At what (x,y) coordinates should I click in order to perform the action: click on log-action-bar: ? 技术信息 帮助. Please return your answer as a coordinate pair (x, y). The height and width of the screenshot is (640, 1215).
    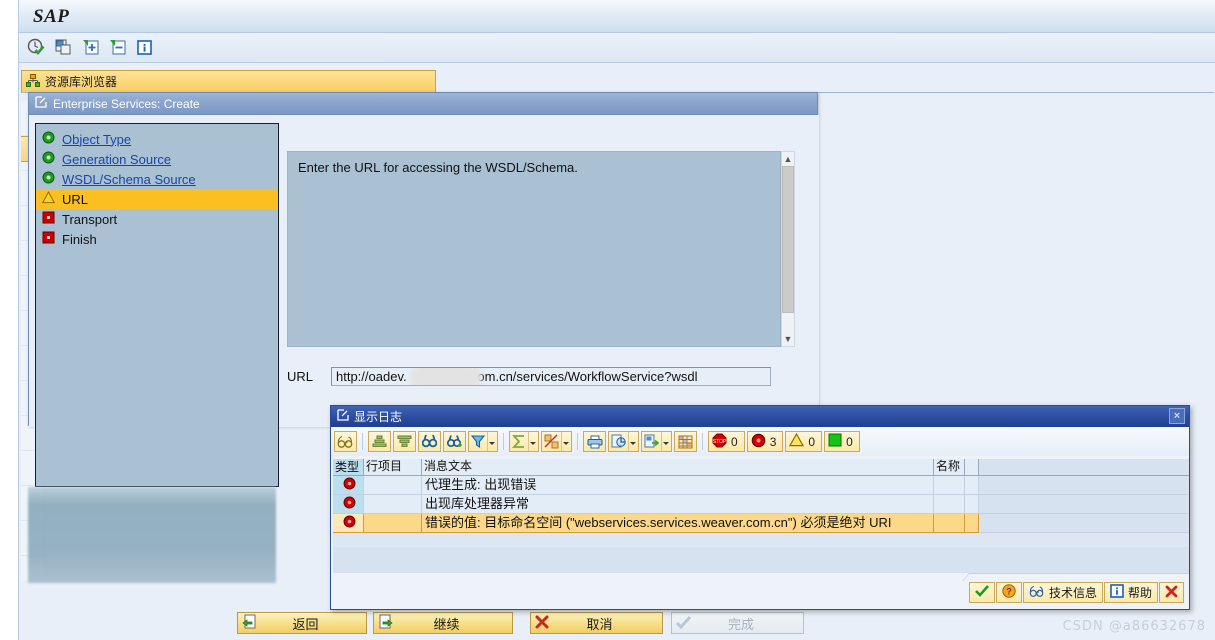
    Looking at the image, I should click on (1076, 592).